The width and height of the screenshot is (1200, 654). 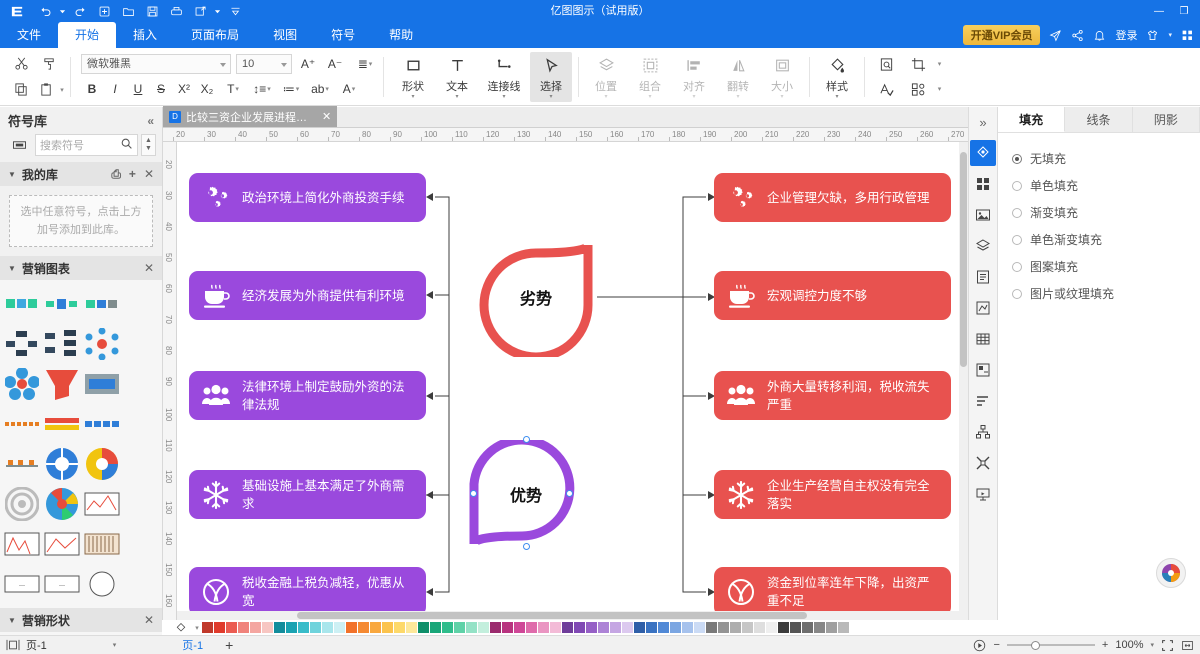 I want to click on line-spacing-button: ↕≡ ▾, so click(x=262, y=89).